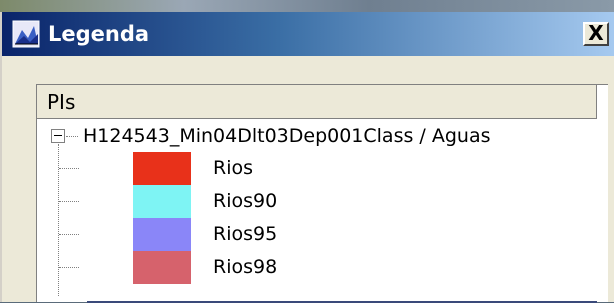  What do you see at coordinates (61, 102) in the screenshot?
I see `column-header-label: PIs` at bounding box center [61, 102].